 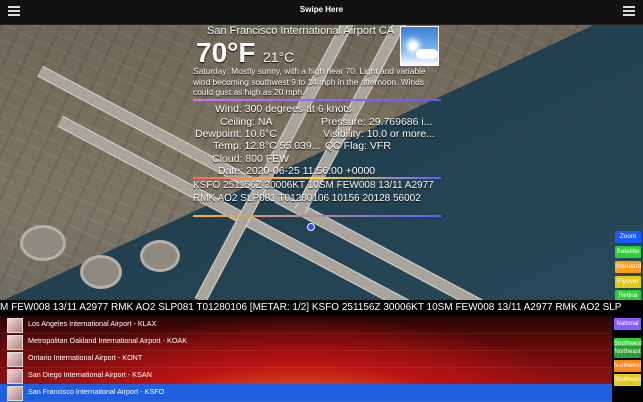 I want to click on satellite-button: Satellite, so click(x=628, y=252).